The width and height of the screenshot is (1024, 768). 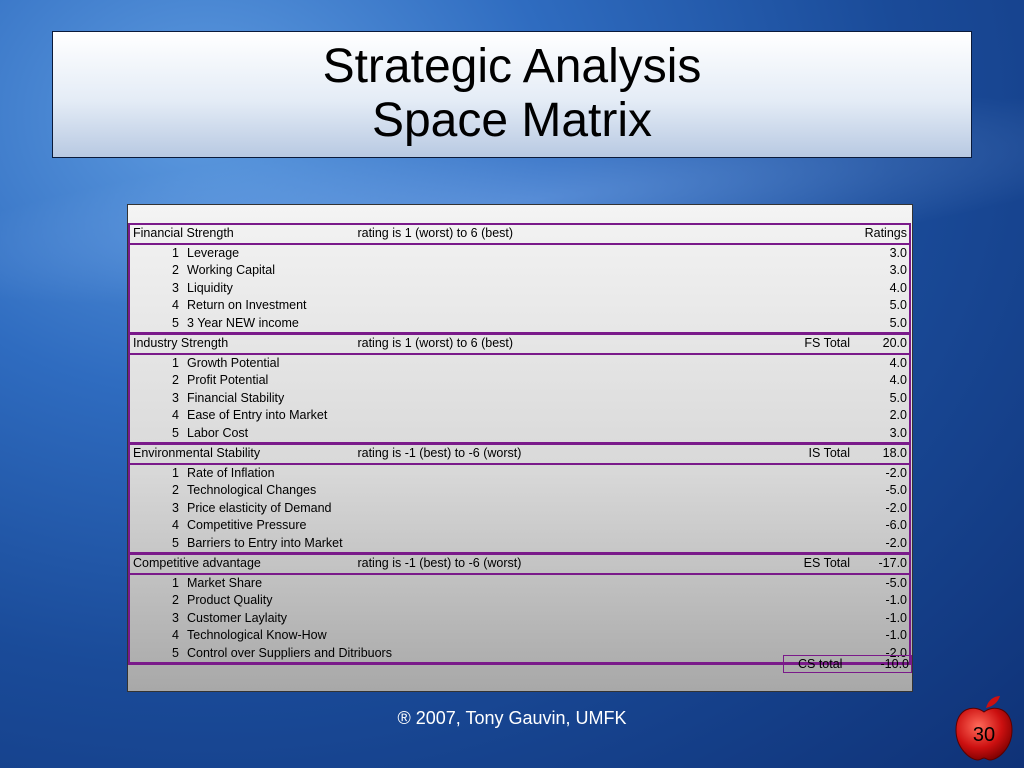 What do you see at coordinates (242, 234) in the screenshot?
I see `section-name: Financial Strength` at bounding box center [242, 234].